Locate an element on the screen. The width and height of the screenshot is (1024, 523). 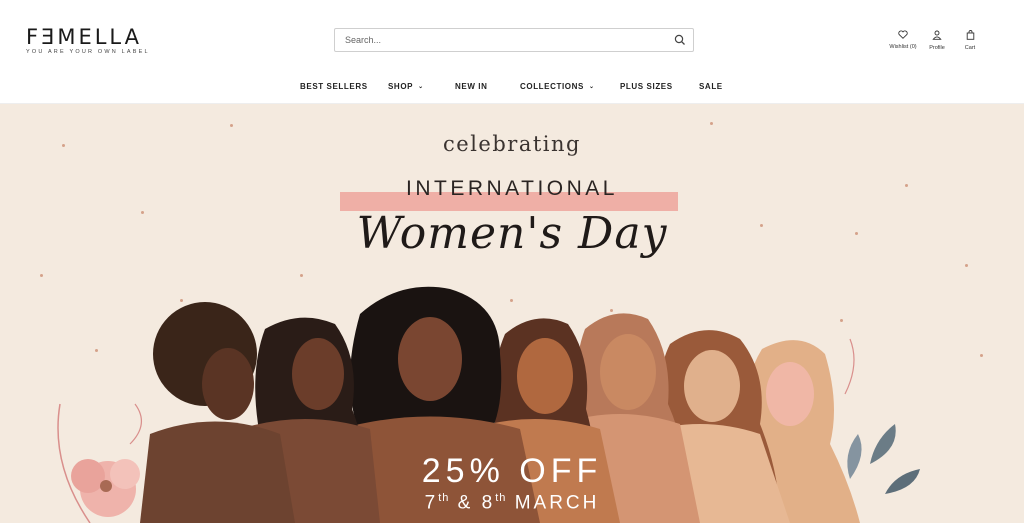
nav-item-shop: SHOP ⌄ is located at coordinates (406, 86).